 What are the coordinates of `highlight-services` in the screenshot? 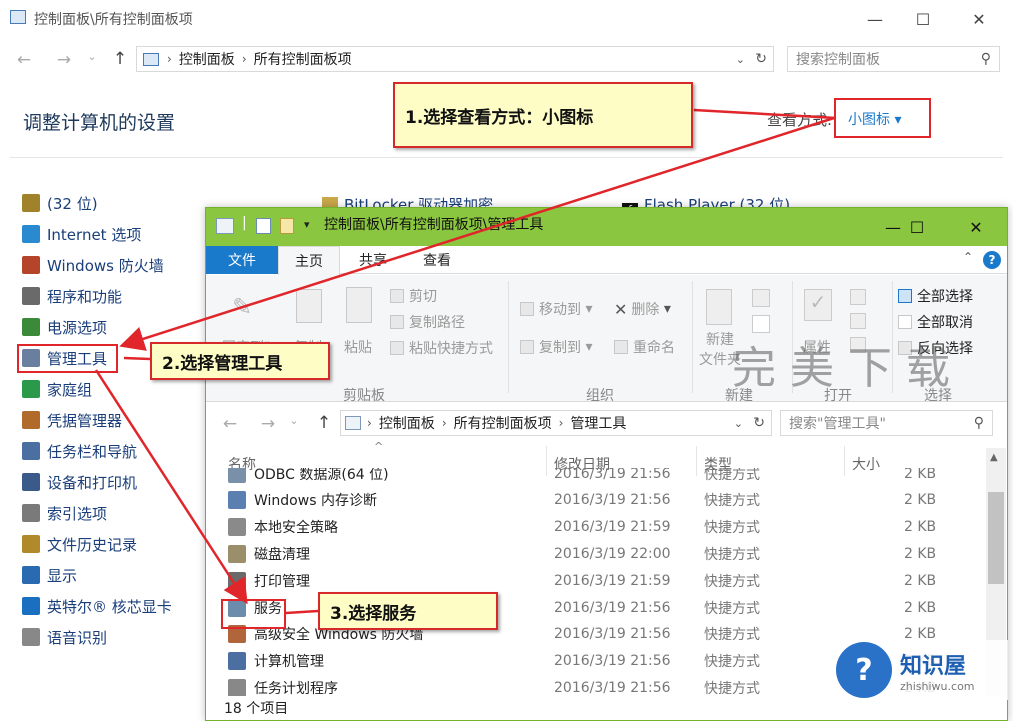 It's located at (253, 614).